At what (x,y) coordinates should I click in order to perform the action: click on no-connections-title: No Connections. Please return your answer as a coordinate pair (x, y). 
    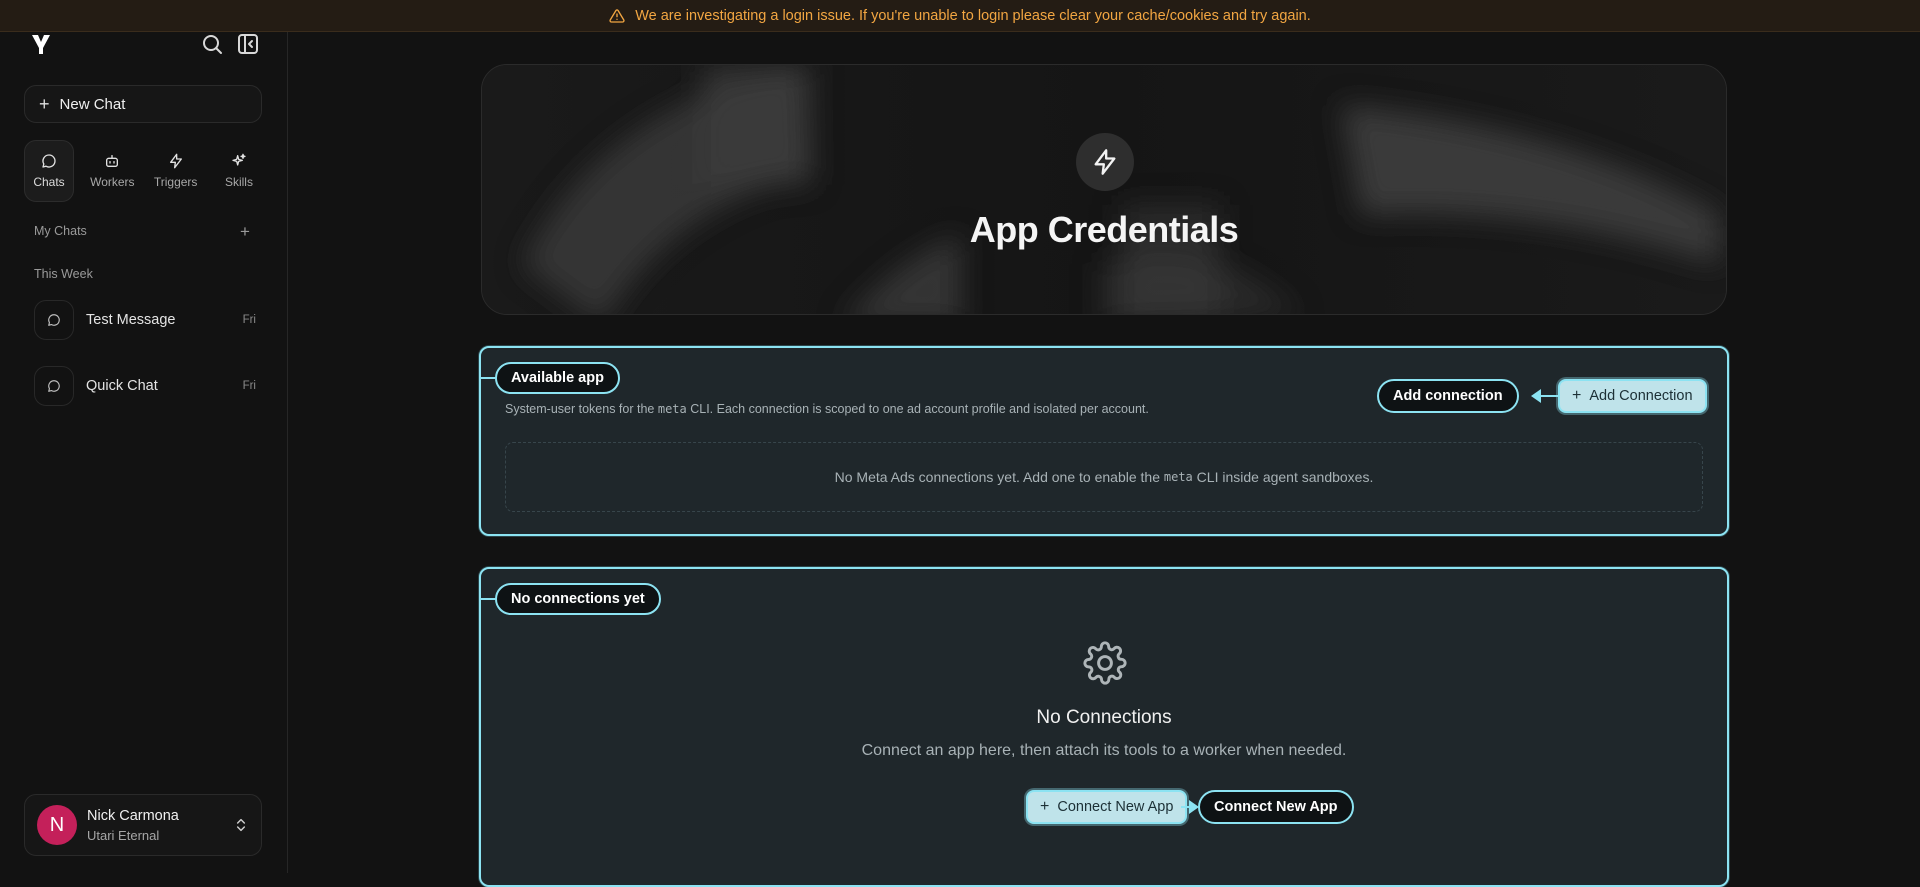
    Looking at the image, I should click on (1104, 717).